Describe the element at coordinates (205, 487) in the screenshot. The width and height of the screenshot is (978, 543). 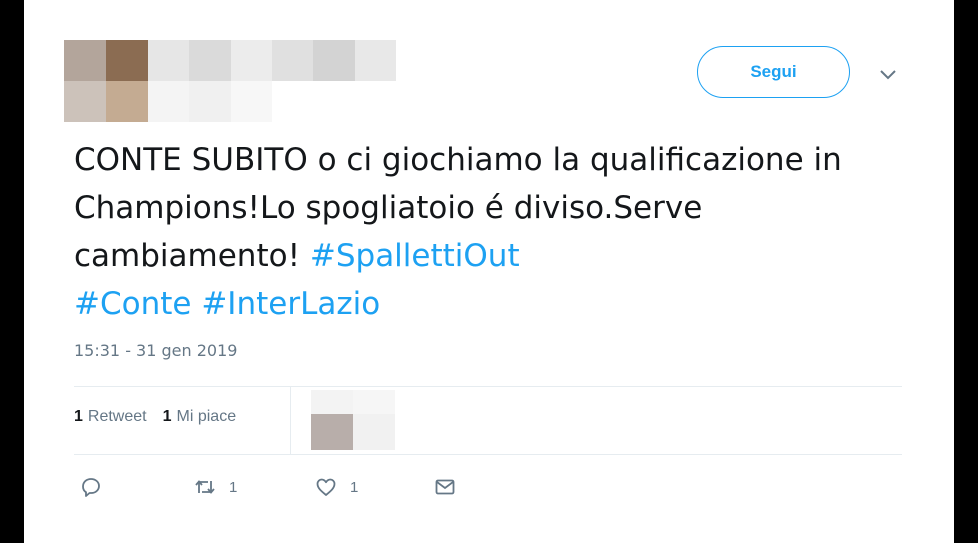
I see `retweet-icon` at that location.